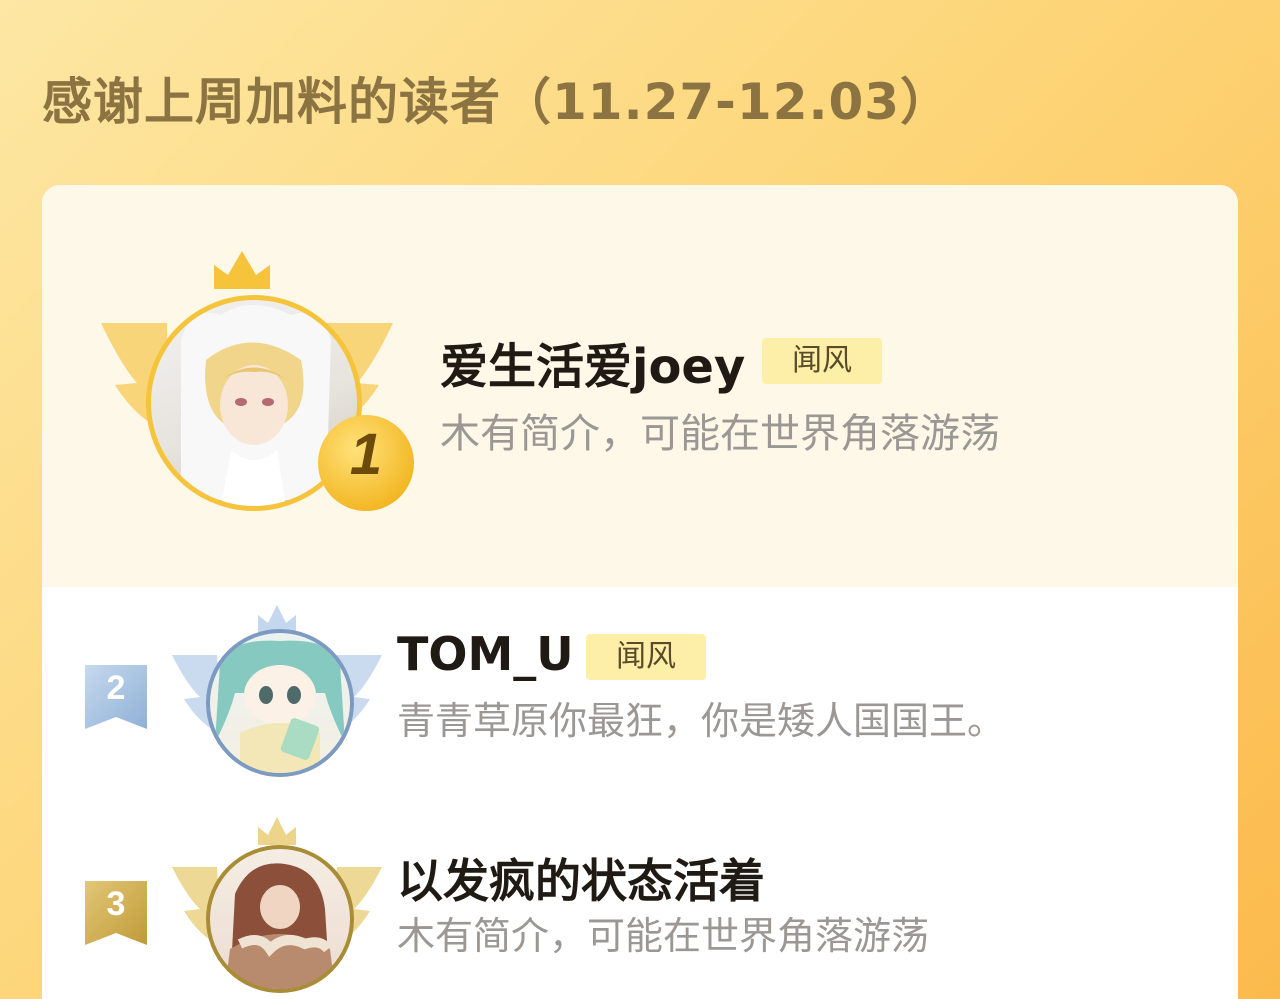 Image resolution: width=1280 pixels, height=999 pixels. What do you see at coordinates (701, 721) in the screenshot?
I see `reader-bio: 青青草原你最狂，你是矮人国国王。` at bounding box center [701, 721].